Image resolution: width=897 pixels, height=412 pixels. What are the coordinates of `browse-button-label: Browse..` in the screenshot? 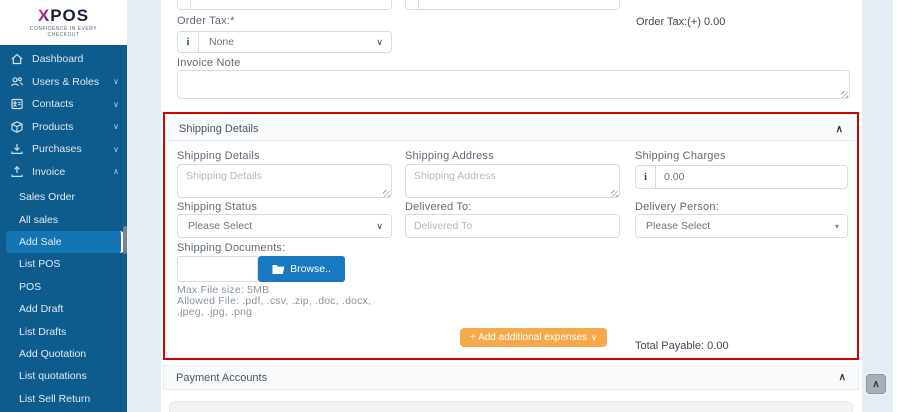 It's located at (310, 269).